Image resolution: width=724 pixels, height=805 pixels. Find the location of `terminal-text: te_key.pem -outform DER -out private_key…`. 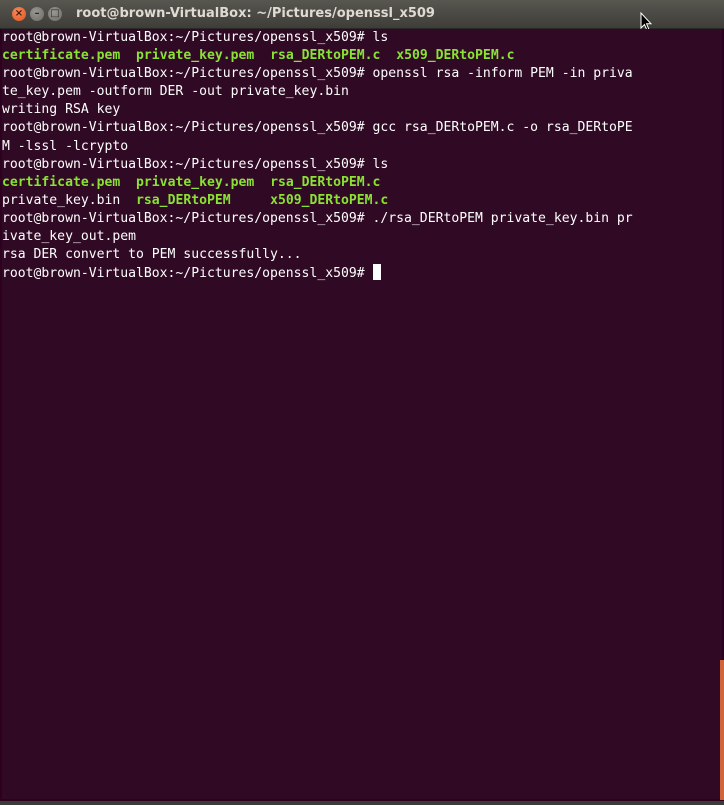

terminal-text: te_key.pem -outform DER -out private_key… is located at coordinates (175, 92).